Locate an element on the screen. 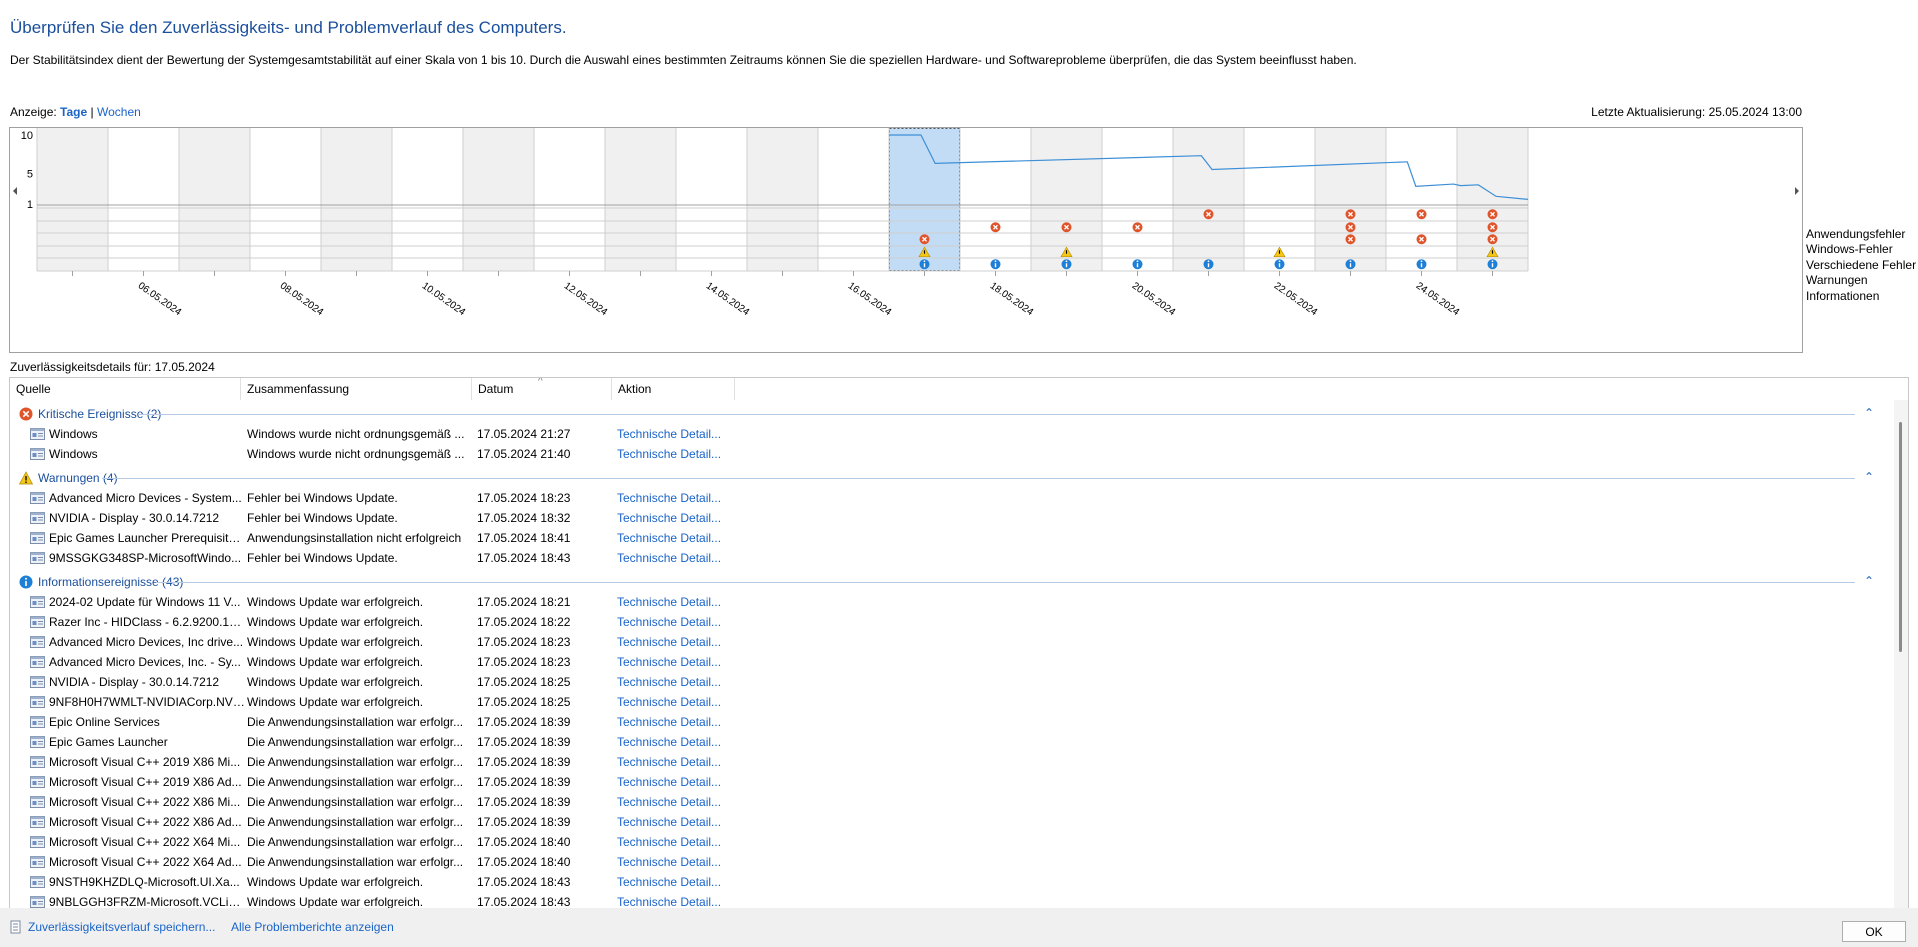 The width and height of the screenshot is (1918, 947). warnings-group: Warnungen (4) ⌃ is located at coordinates (947, 478).